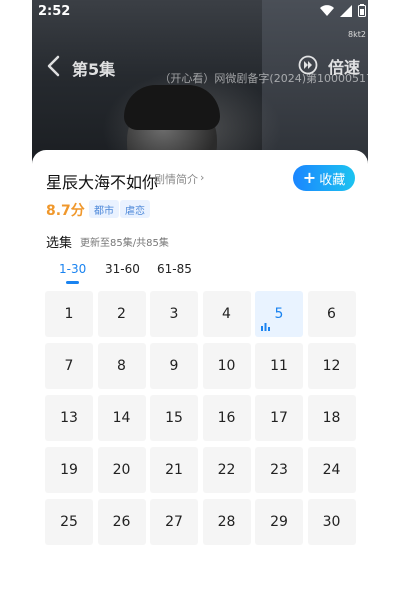  I want to click on back-arrow-icon, so click(54, 66).